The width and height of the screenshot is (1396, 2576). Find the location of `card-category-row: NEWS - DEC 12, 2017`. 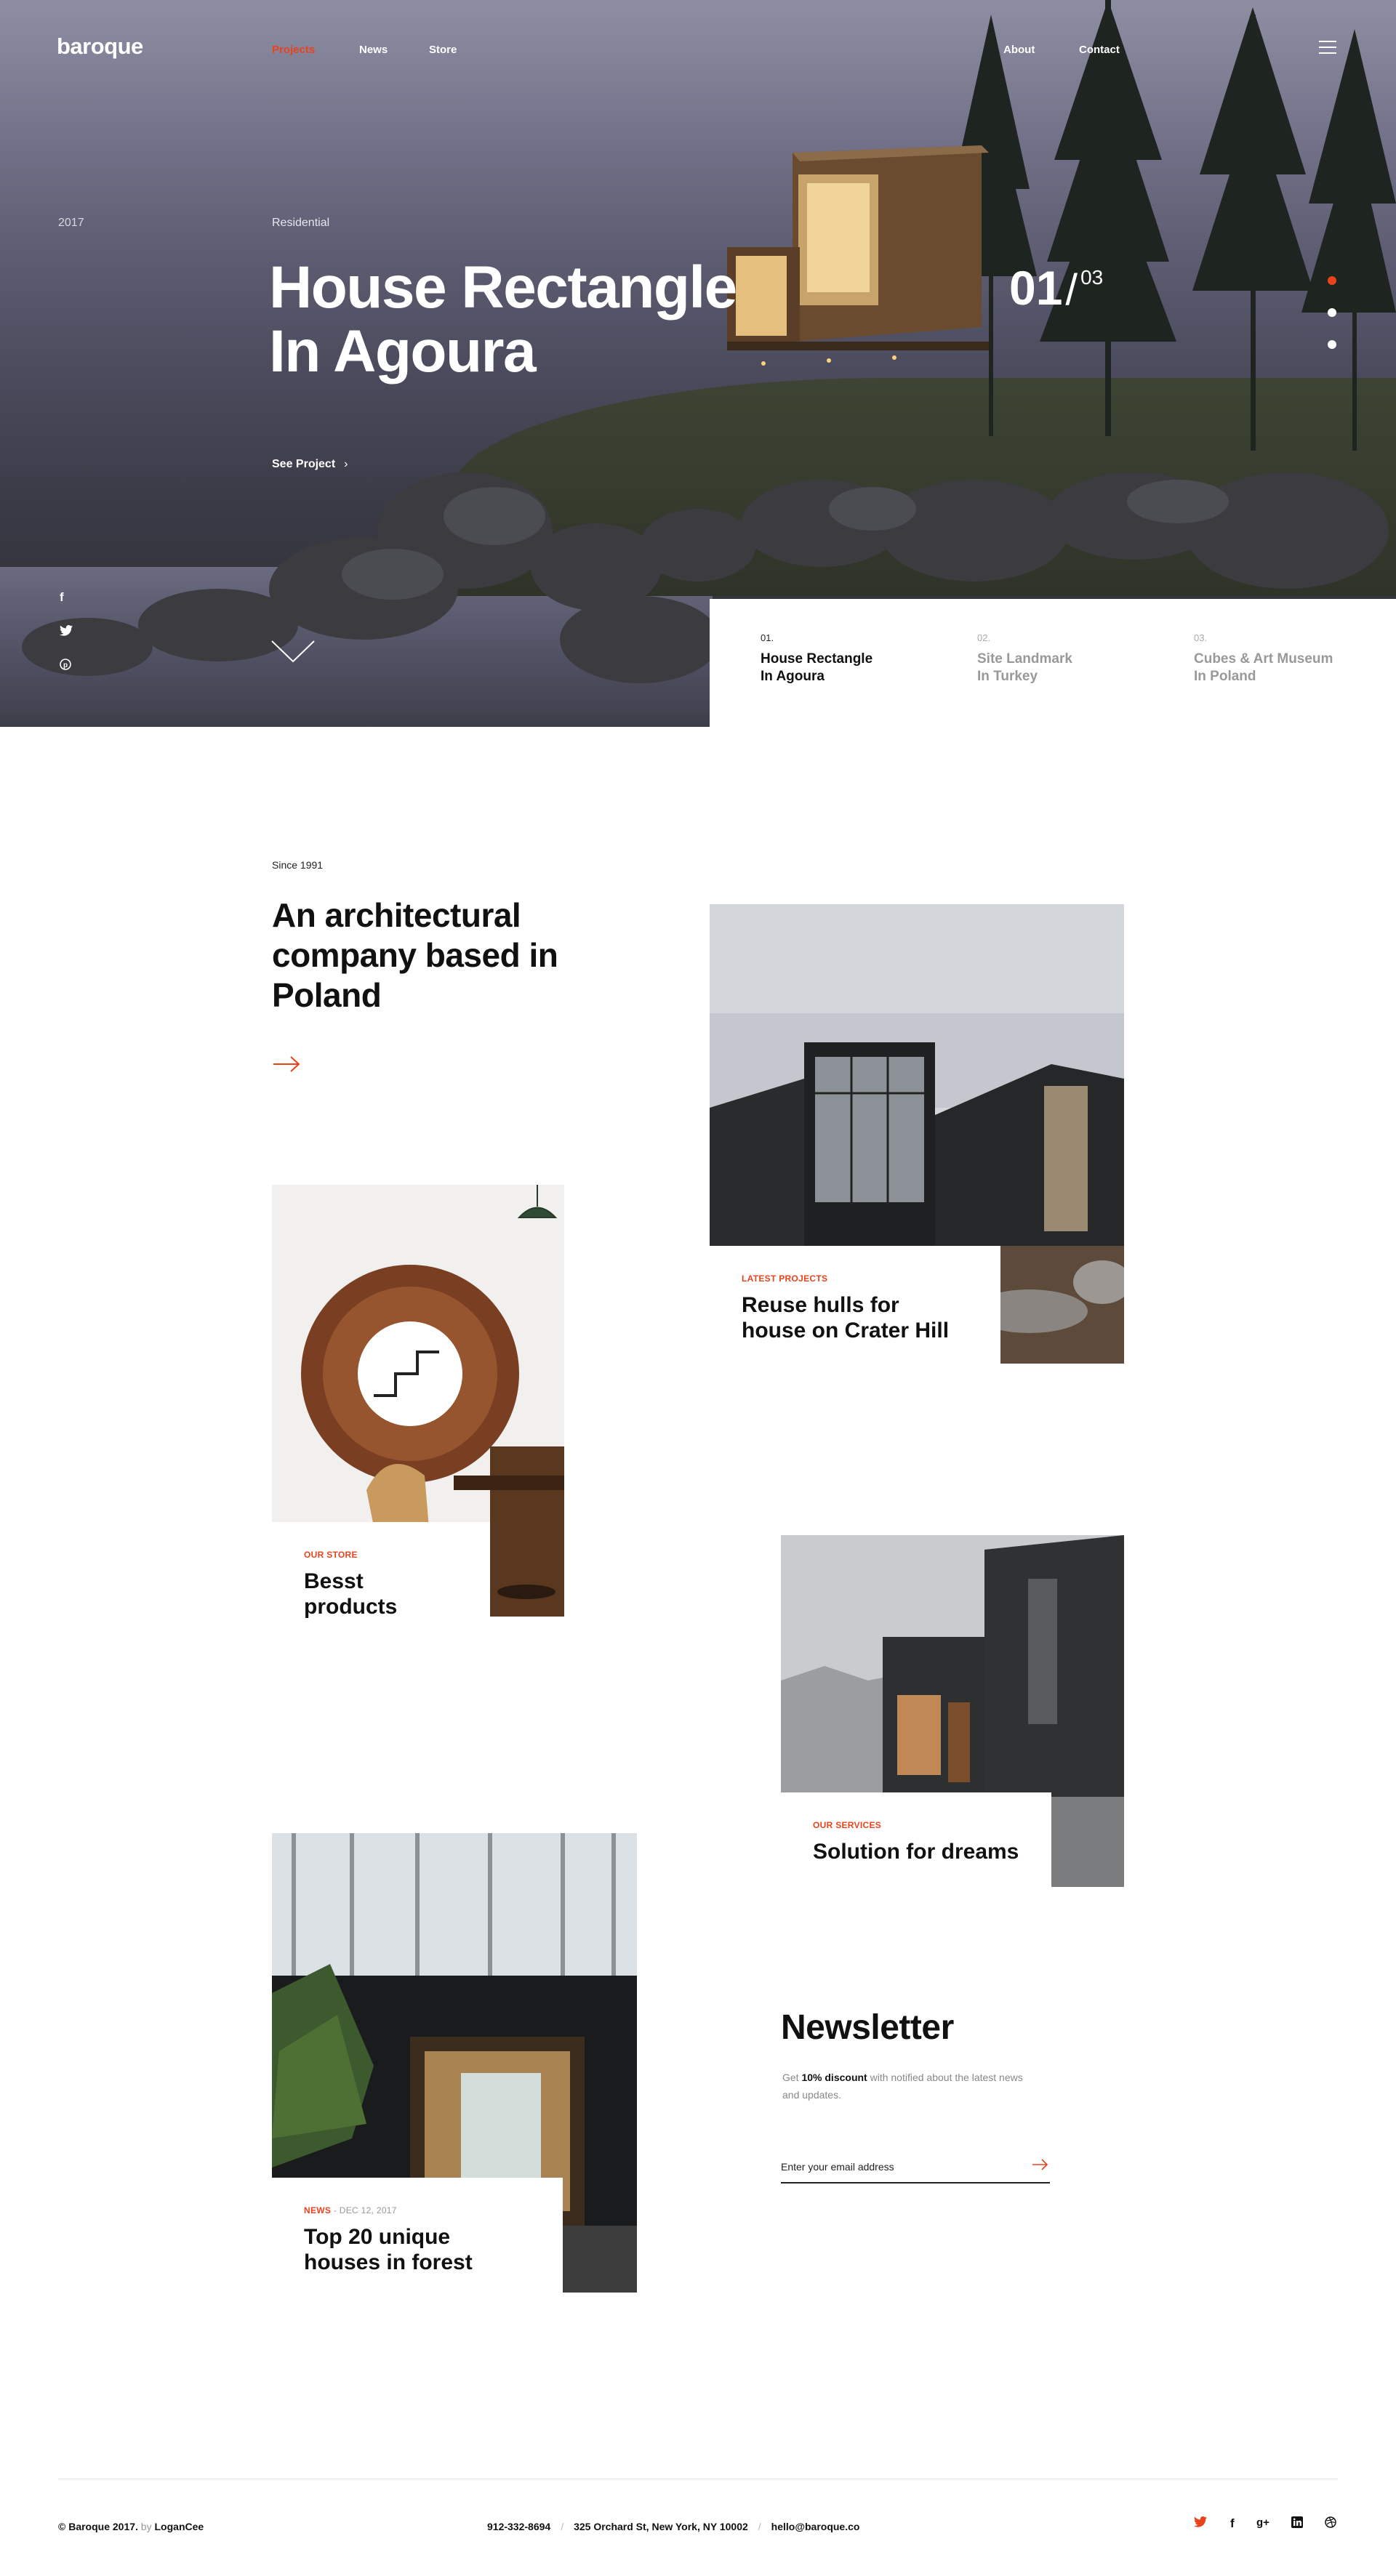

card-category-row: NEWS - DEC 12, 2017 is located at coordinates (417, 2210).